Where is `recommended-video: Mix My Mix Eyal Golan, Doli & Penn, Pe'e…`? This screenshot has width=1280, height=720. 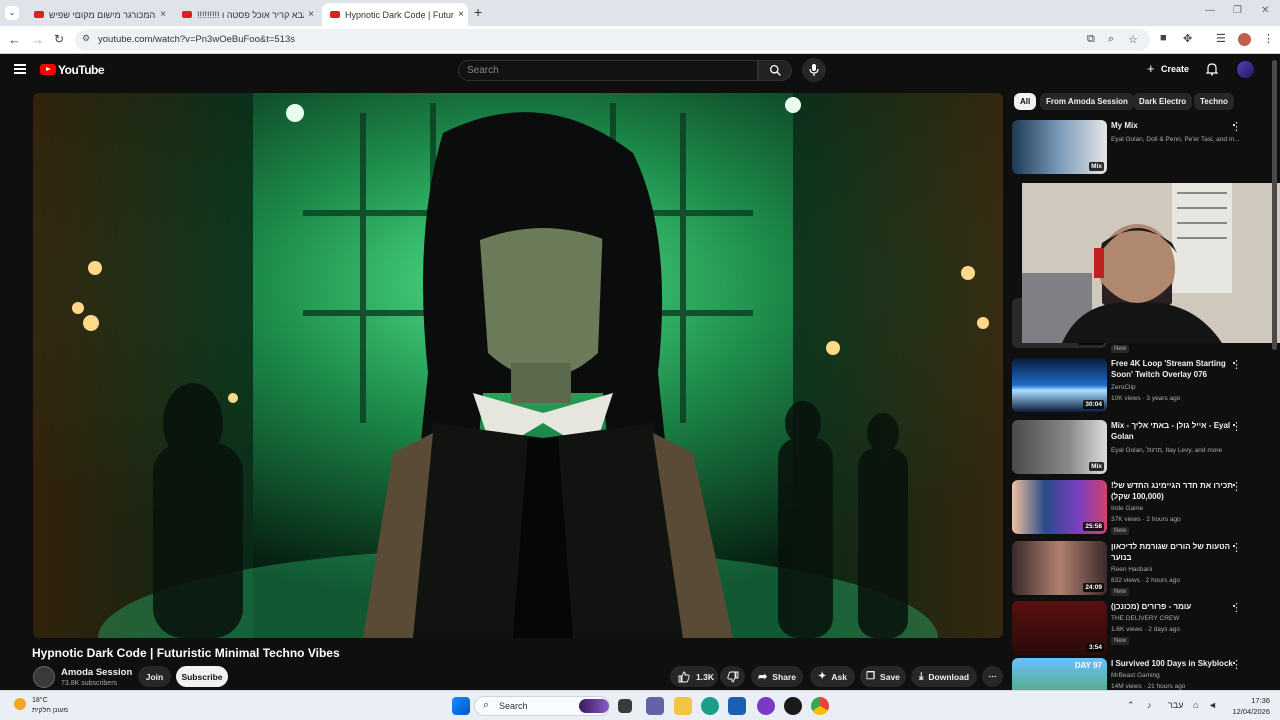
recommended-video: Mix My Mix Eyal Golan, Doli & Penn, Pe'e… is located at coordinates (1137, 149).